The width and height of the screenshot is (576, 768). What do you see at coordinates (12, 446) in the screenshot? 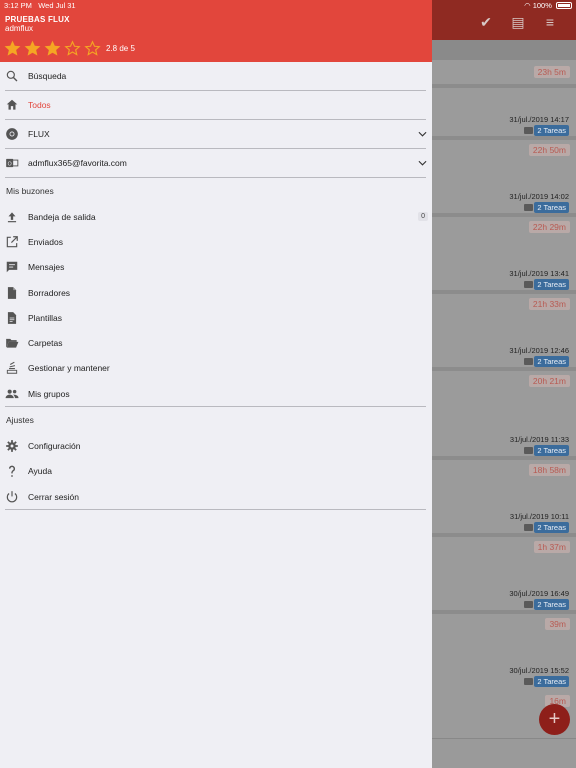
I see `gear-icon` at bounding box center [12, 446].